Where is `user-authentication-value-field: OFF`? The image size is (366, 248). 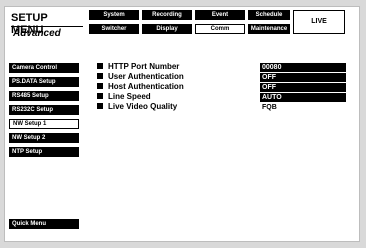
user-authentication-value-field: OFF is located at coordinates (303, 77).